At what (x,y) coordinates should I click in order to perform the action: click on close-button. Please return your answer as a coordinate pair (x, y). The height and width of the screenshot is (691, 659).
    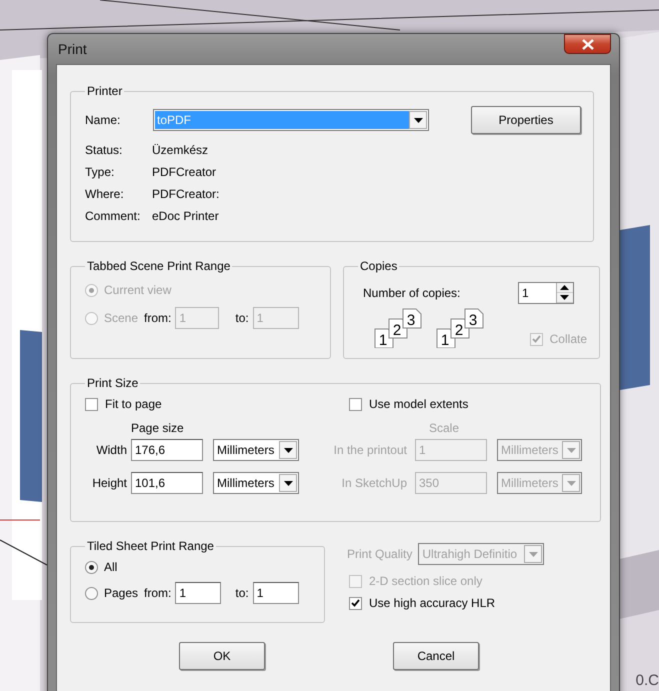
    Looking at the image, I should click on (587, 44).